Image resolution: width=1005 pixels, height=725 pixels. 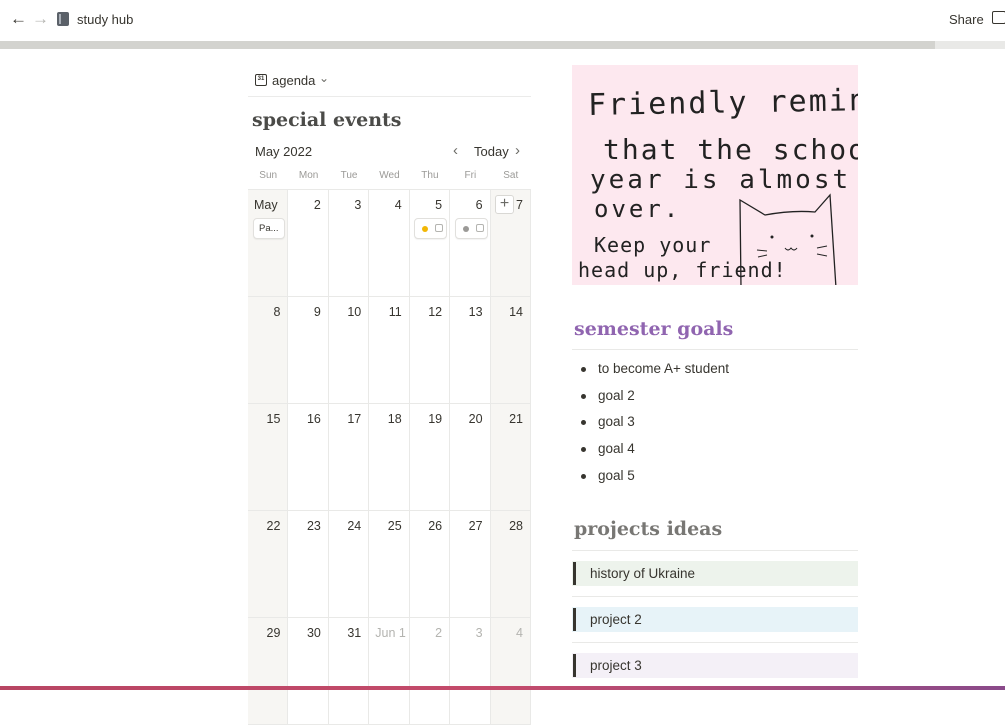 What do you see at coordinates (40, 19) in the screenshot?
I see `arrow-right-icon: →` at bounding box center [40, 19].